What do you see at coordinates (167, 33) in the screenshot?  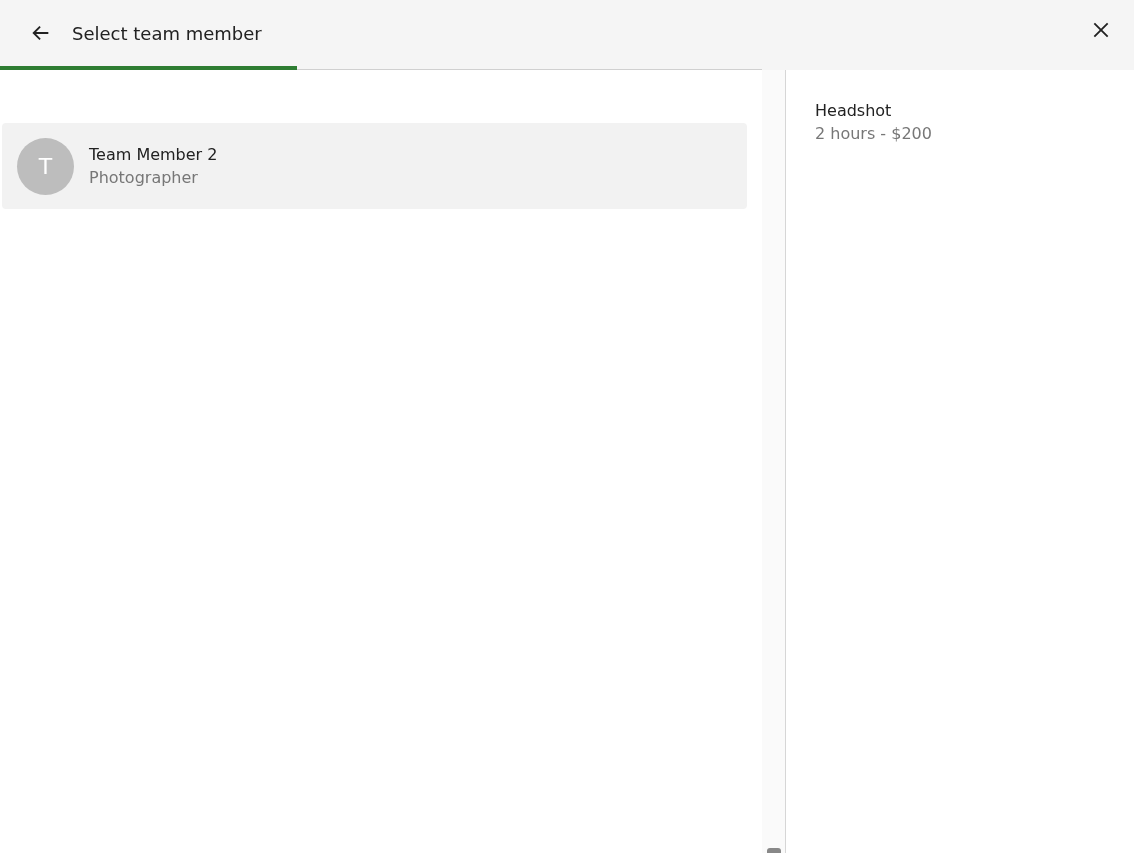 I see `page-title: Select team member` at bounding box center [167, 33].